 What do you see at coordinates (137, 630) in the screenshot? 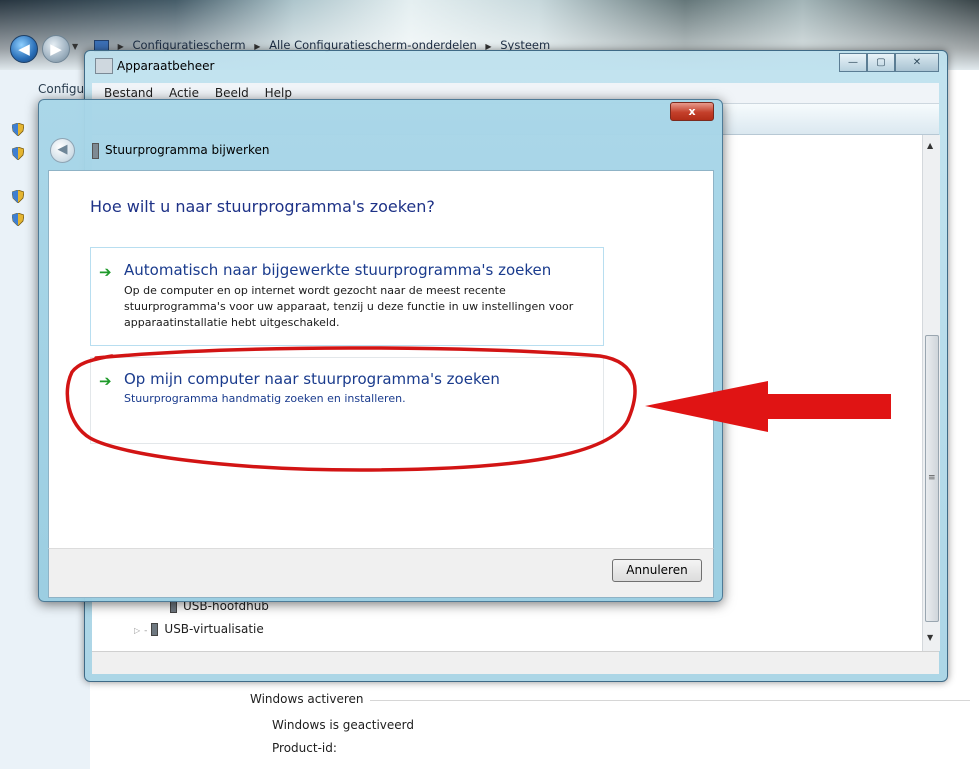
I see `expand-icon: ▷` at bounding box center [137, 630].